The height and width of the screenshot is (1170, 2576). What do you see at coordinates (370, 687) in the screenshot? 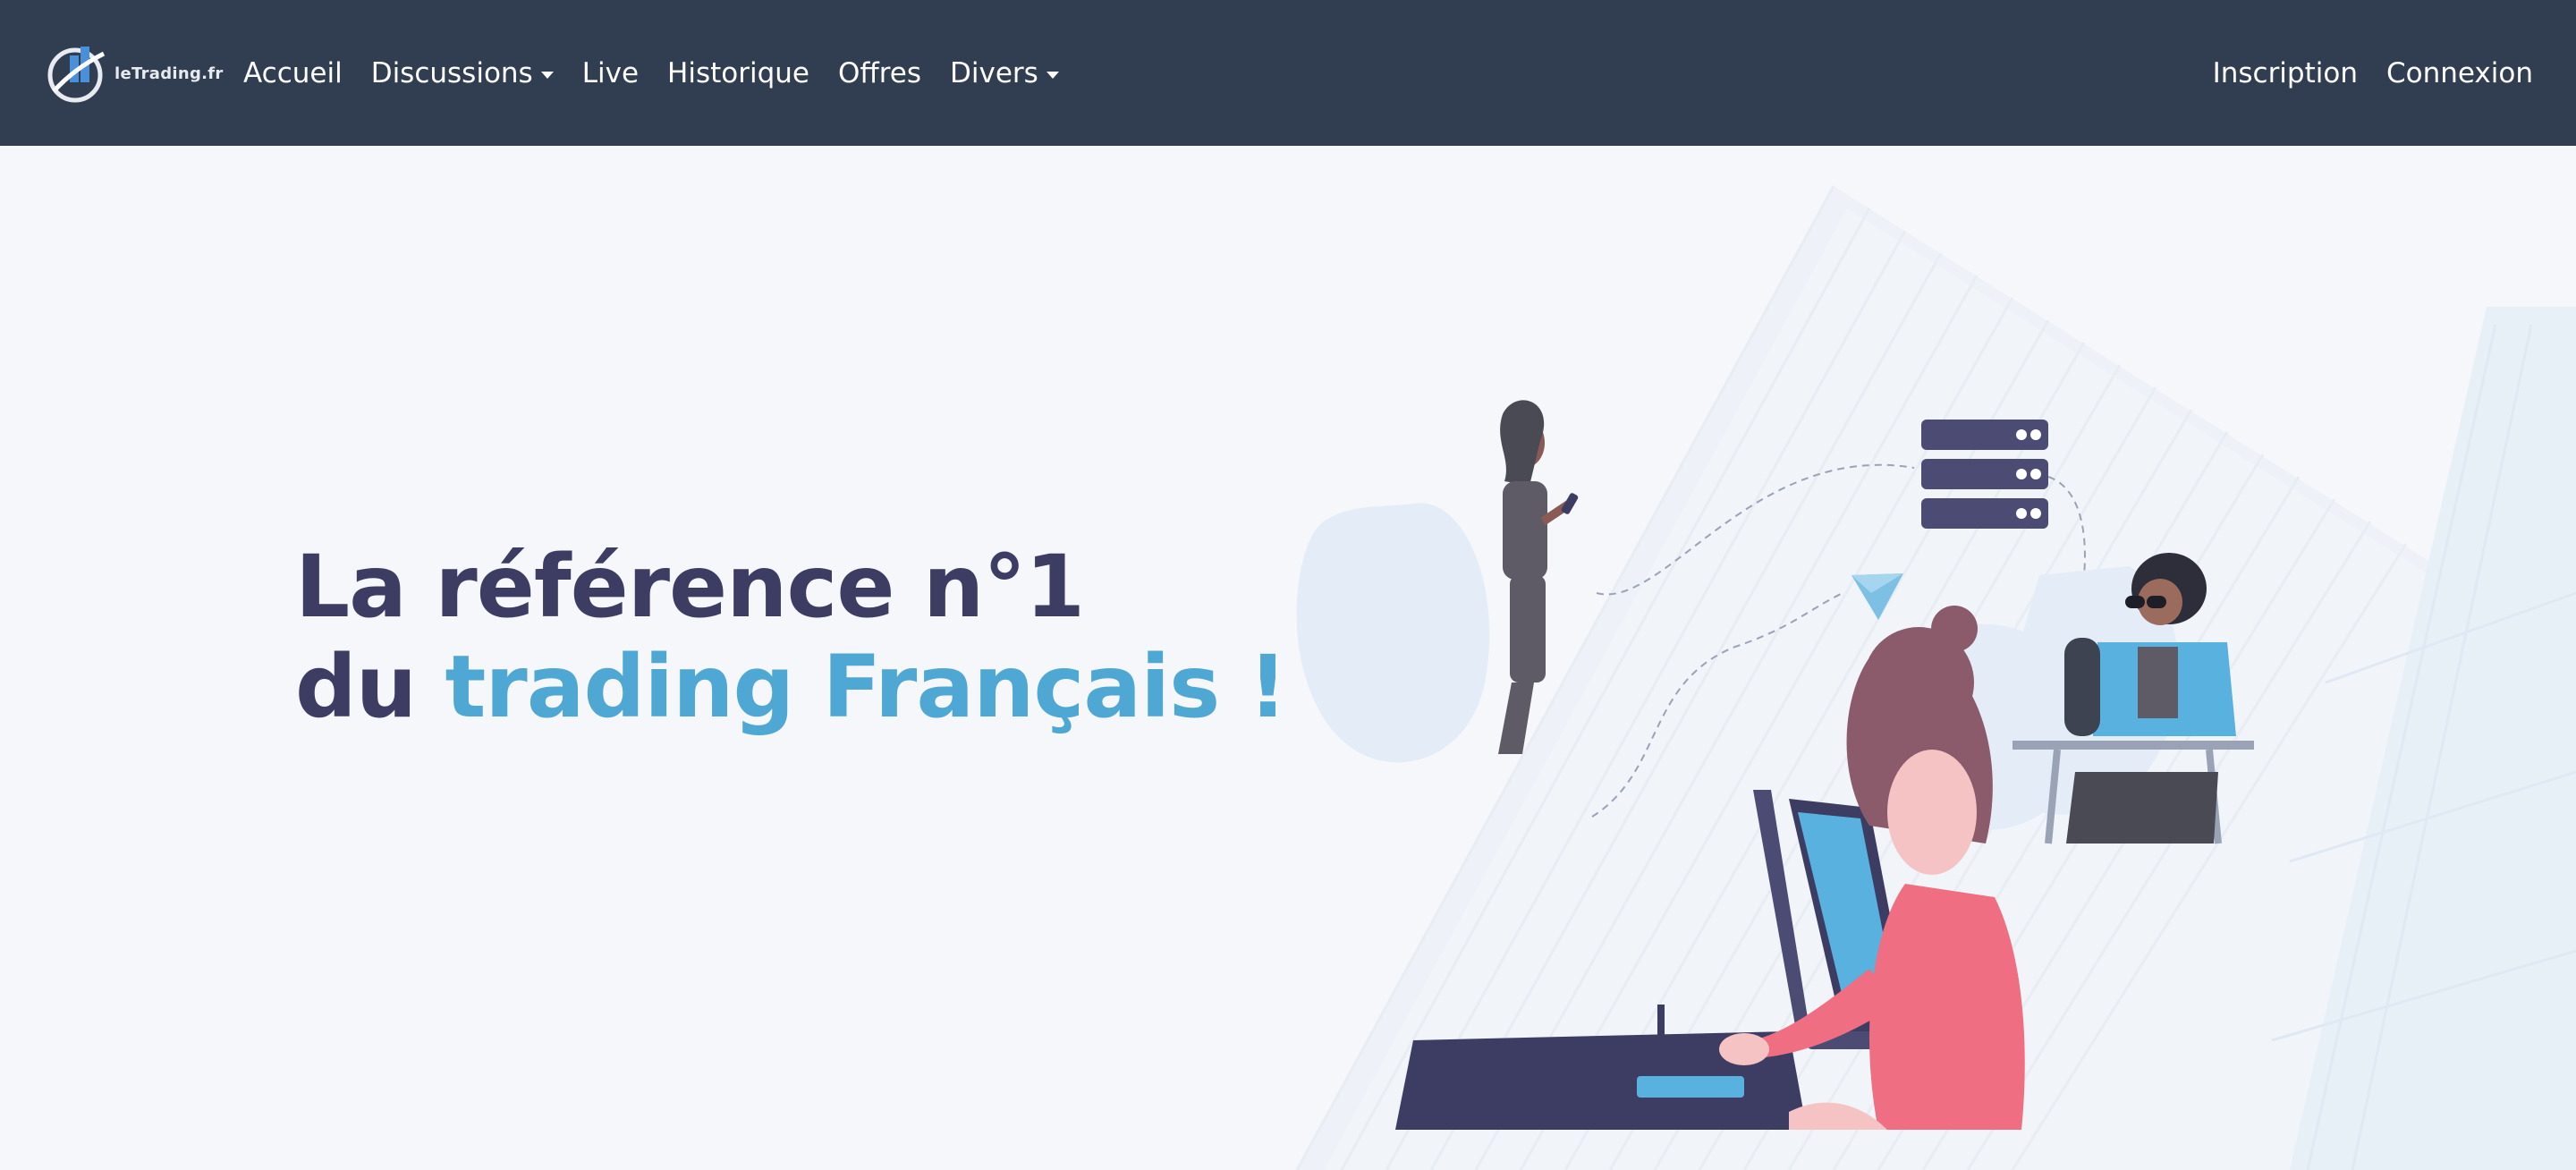
I see `hero-line-2-prefix: du` at bounding box center [370, 687].